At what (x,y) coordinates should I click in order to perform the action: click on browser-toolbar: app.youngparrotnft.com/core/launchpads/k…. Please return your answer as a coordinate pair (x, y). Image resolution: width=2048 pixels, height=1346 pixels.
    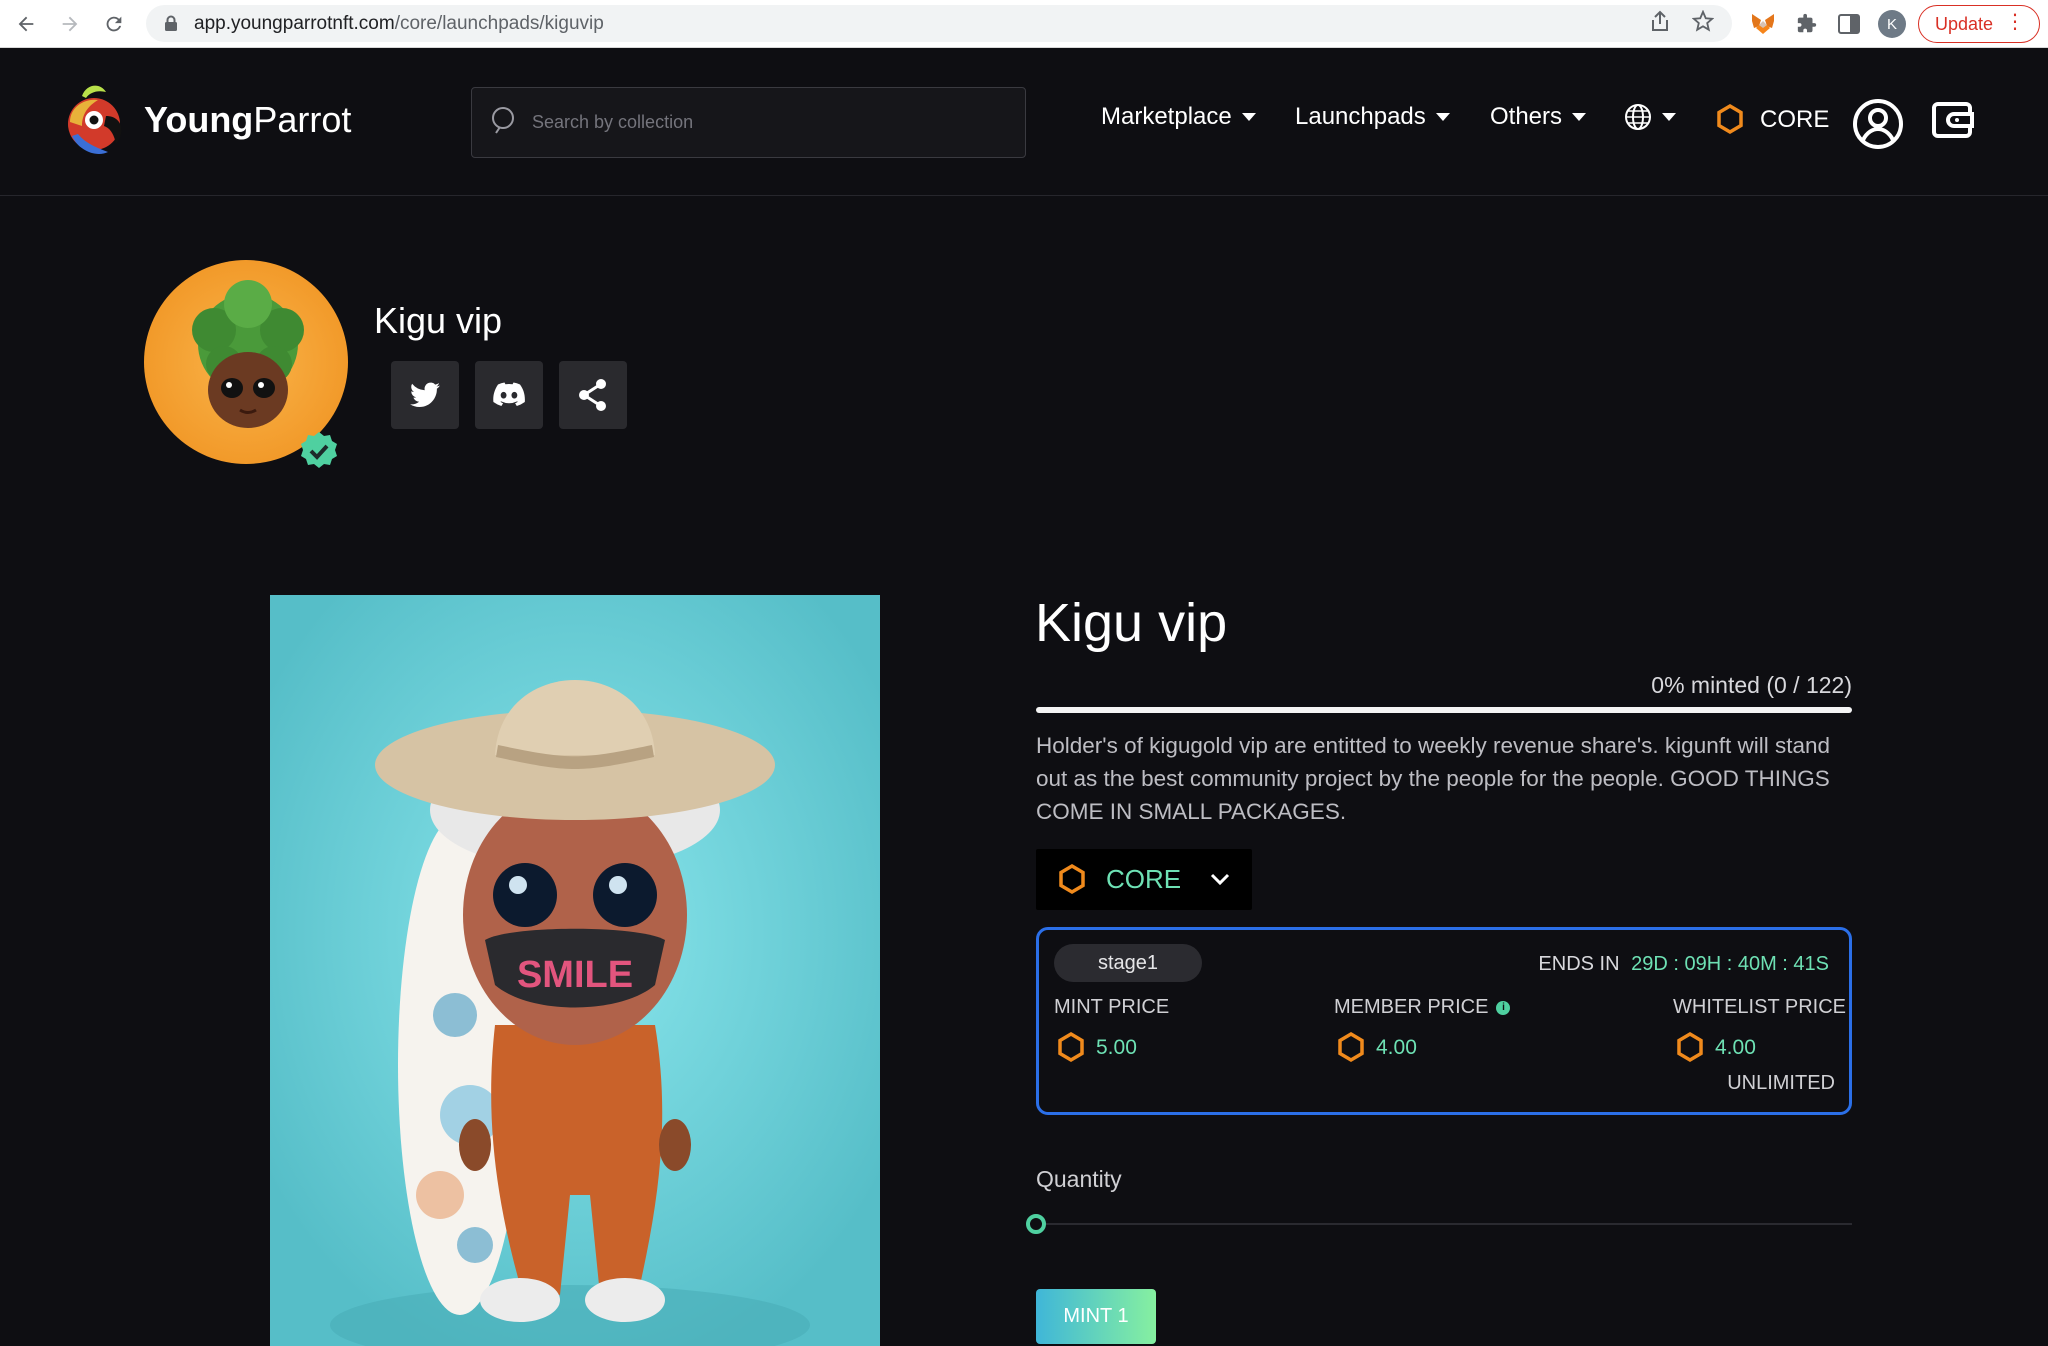
    Looking at the image, I should click on (1024, 24).